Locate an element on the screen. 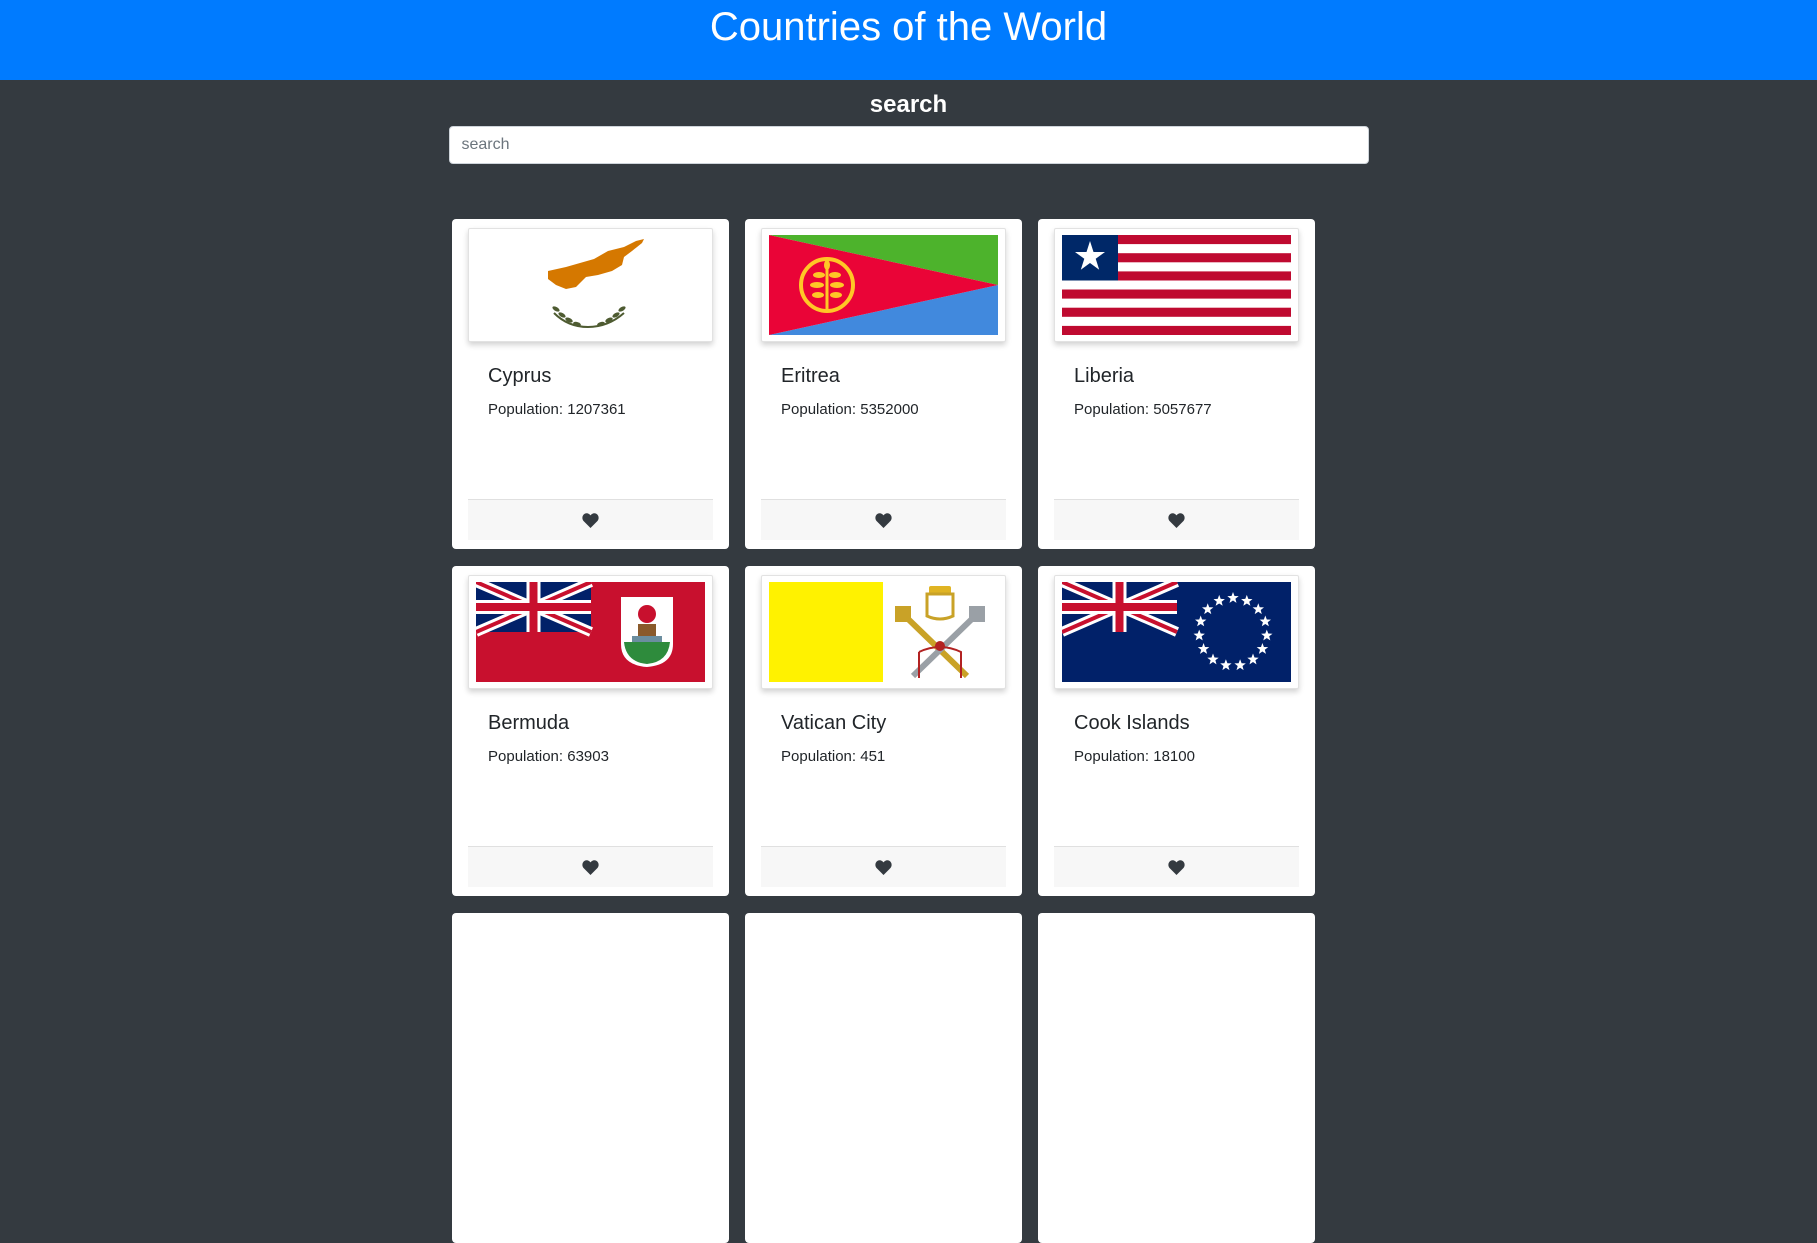 The image size is (1817, 1243). vatican-flag-icon is located at coordinates (883, 632).